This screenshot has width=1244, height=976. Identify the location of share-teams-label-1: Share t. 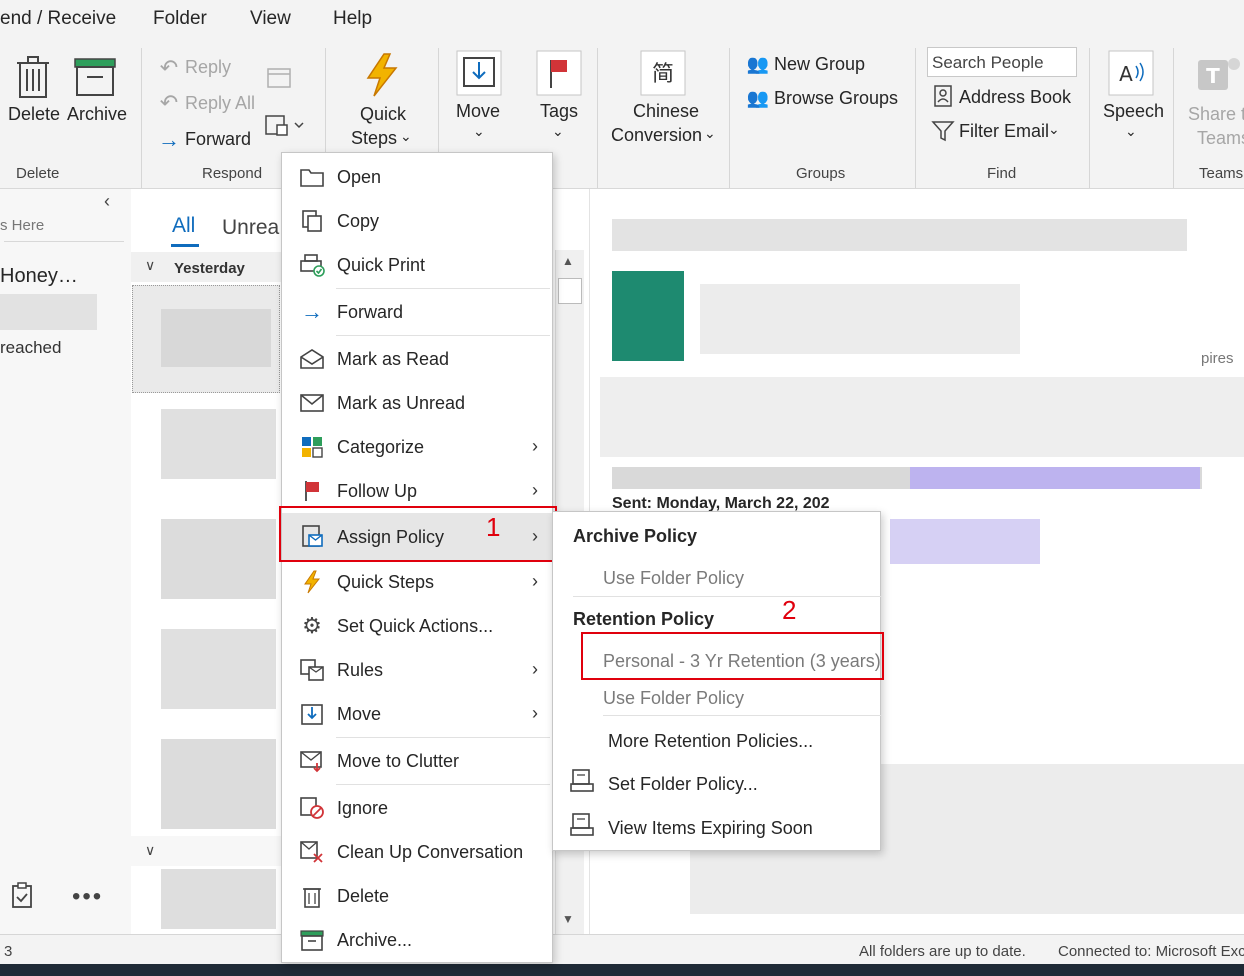
(1216, 114).